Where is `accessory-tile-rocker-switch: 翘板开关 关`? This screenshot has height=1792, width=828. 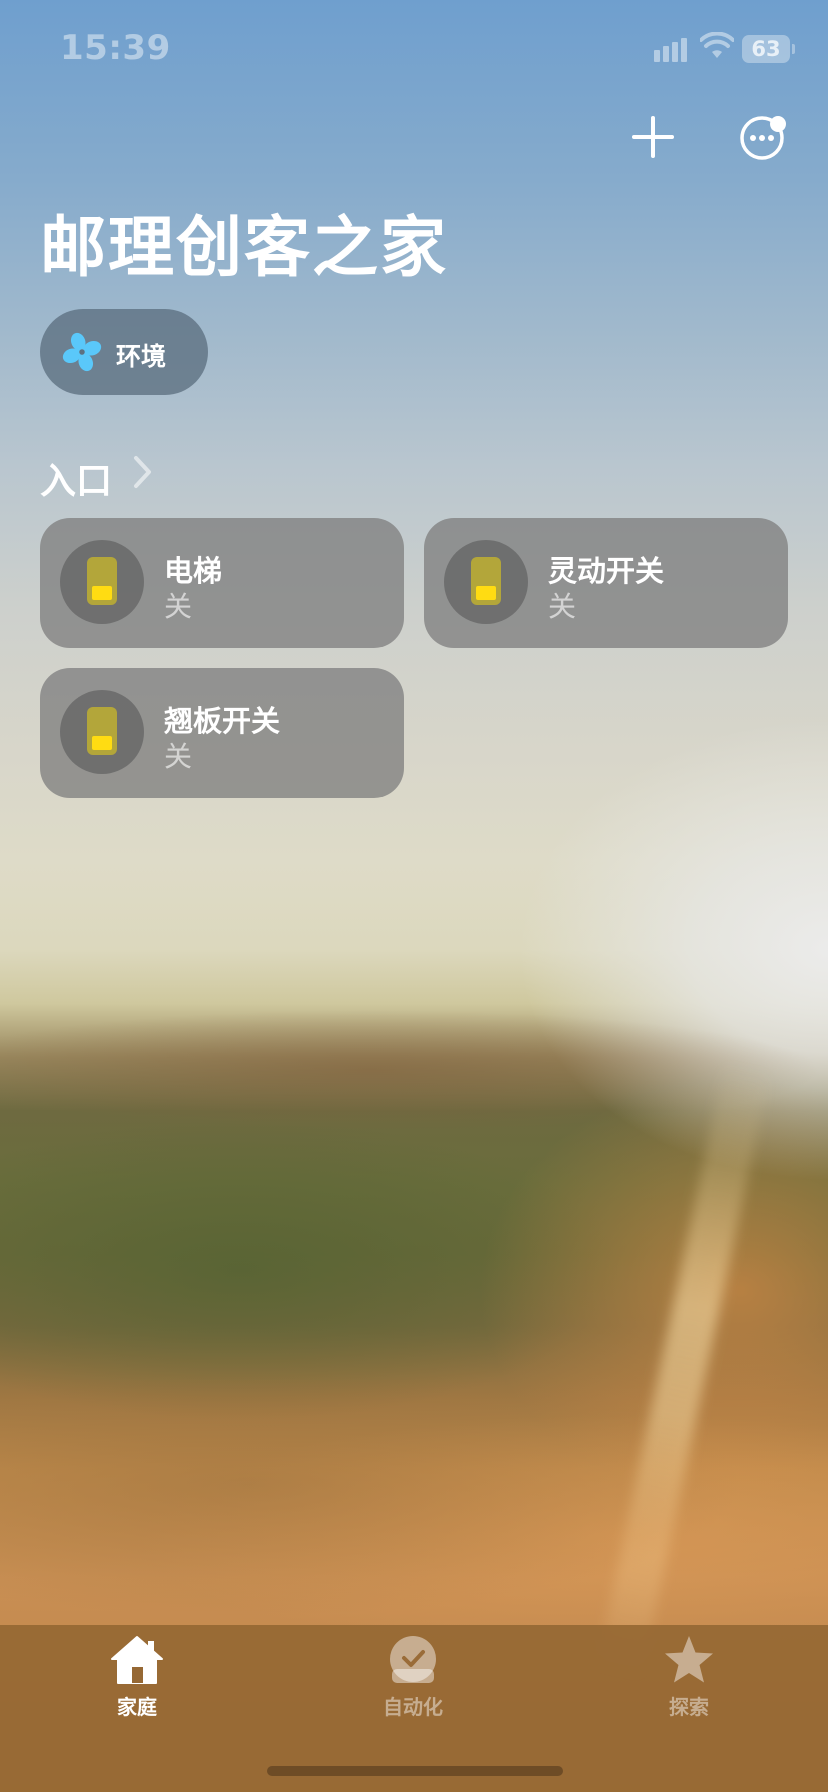 accessory-tile-rocker-switch: 翘板开关 关 is located at coordinates (222, 733).